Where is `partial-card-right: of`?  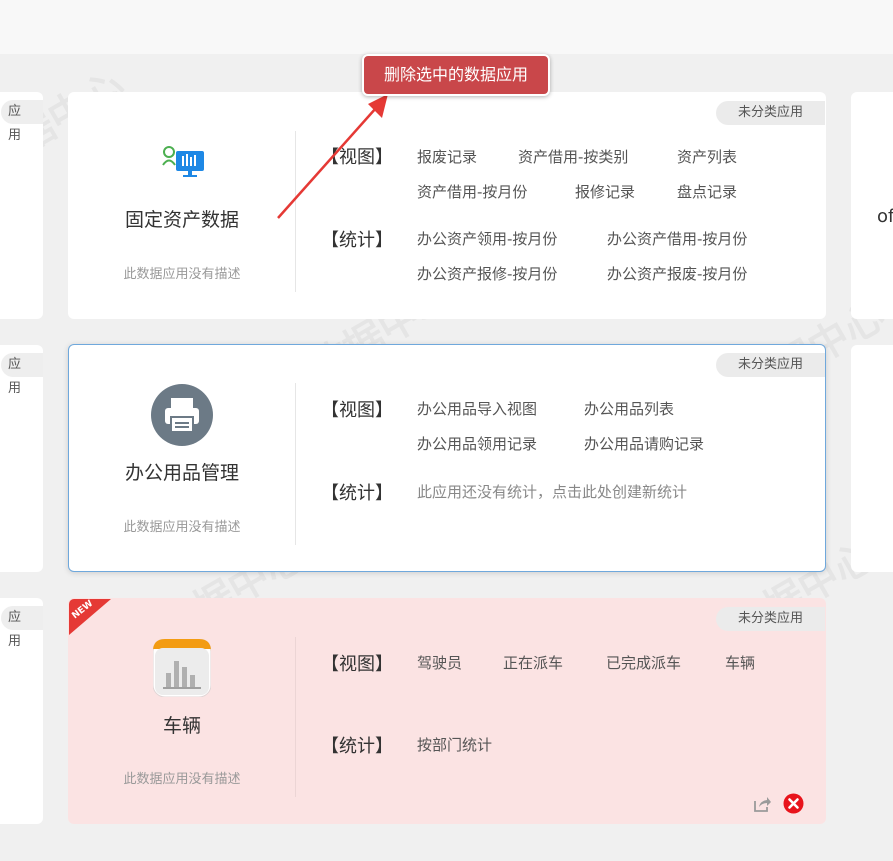
partial-card-right: of is located at coordinates (872, 205).